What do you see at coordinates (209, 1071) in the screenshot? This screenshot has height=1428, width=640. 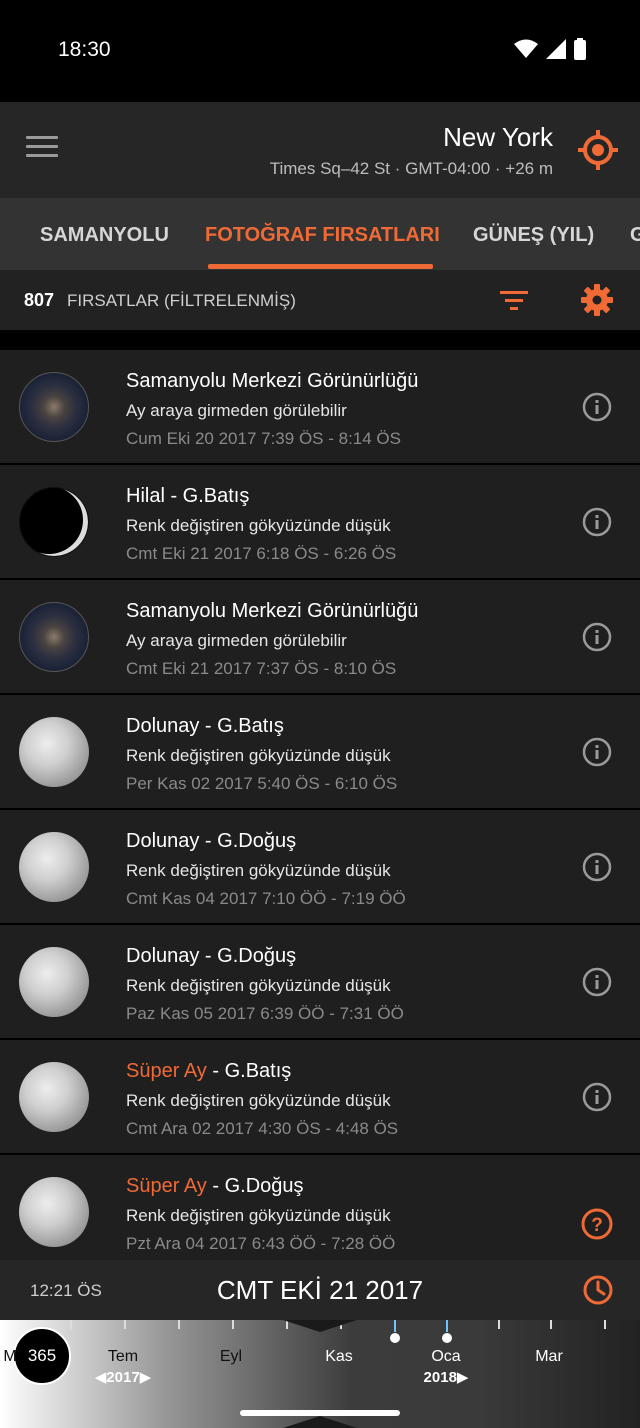 I see `item-title: Süper Ay - G.Batış` at bounding box center [209, 1071].